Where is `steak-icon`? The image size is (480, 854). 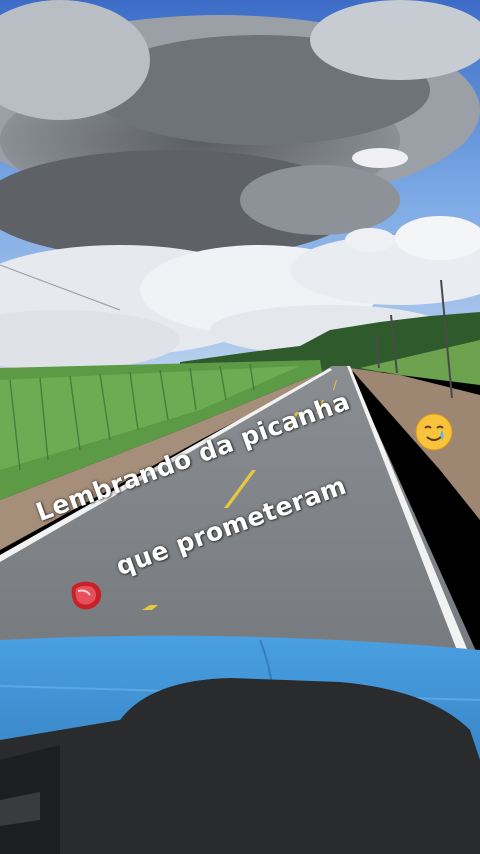 steak-icon is located at coordinates (86, 595).